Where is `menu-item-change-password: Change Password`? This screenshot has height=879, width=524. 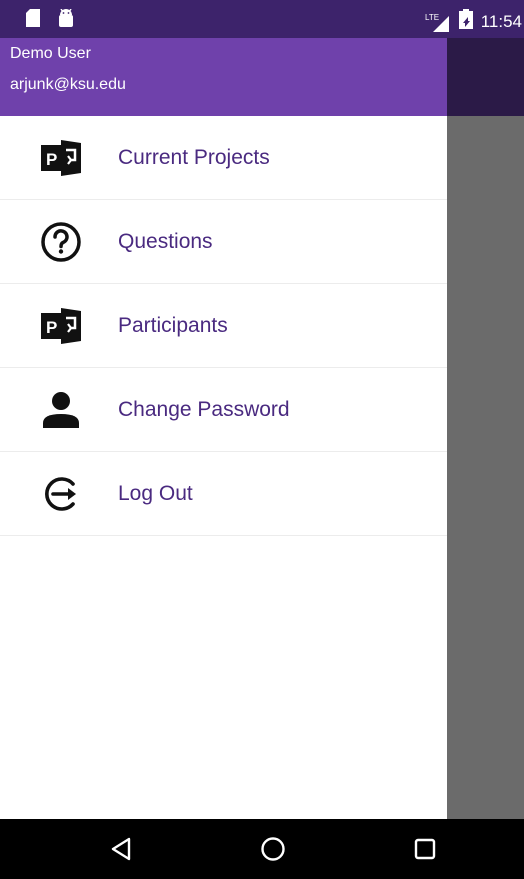 menu-item-change-password: Change Password is located at coordinates (223, 410).